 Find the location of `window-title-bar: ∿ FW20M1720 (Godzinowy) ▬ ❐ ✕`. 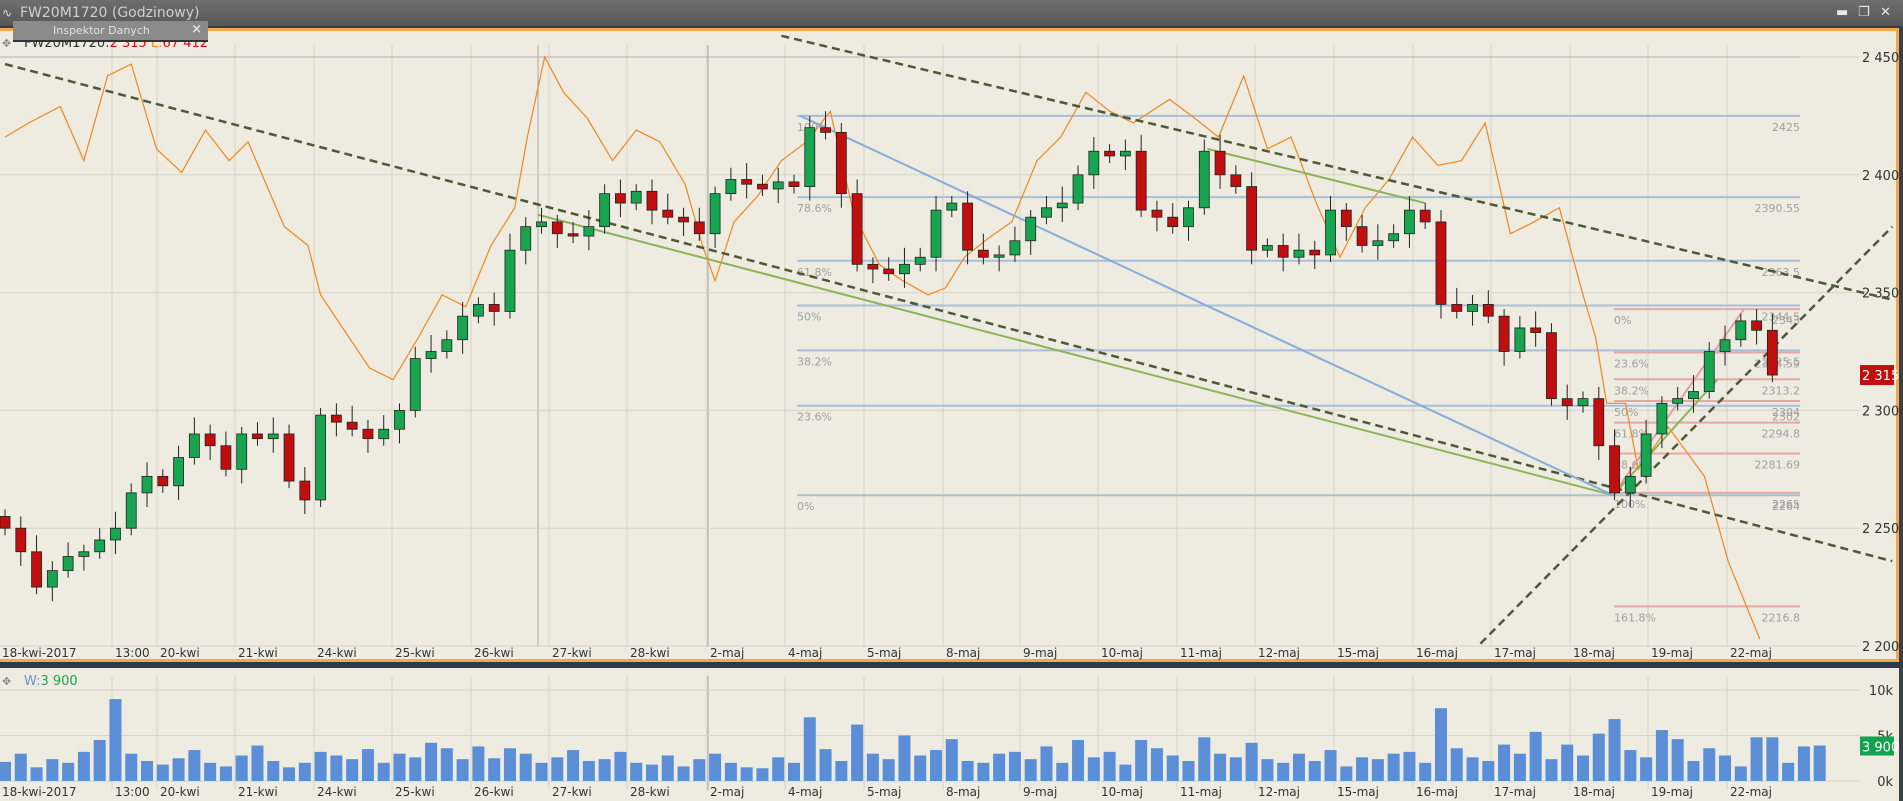

window-title-bar: ∿ FW20M1720 (Godzinowy) ▬ ❐ ✕ is located at coordinates (951, 13).